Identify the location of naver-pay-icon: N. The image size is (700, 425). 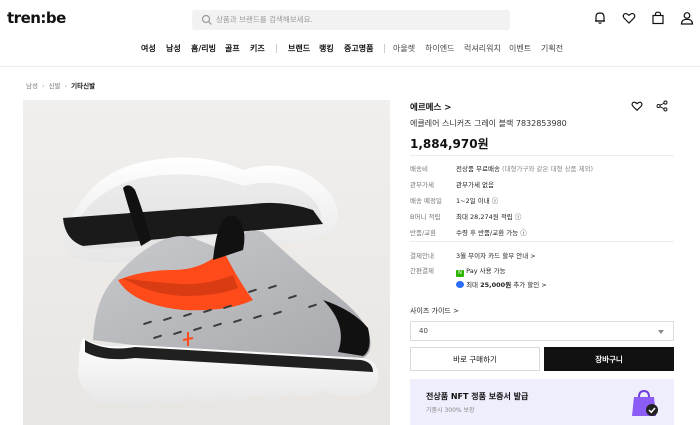
(460, 273).